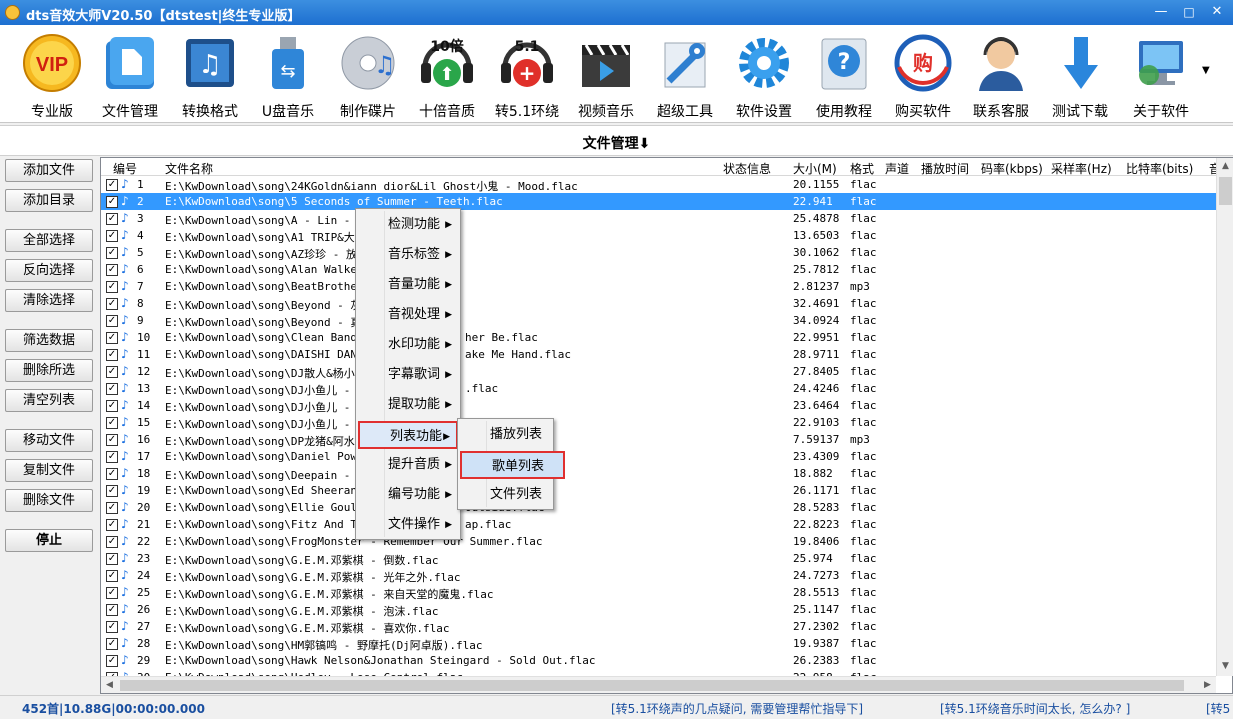 This screenshot has height=719, width=1233. Describe the element at coordinates (49, 270) in the screenshot. I see `left-button-4: 反向选择` at that location.